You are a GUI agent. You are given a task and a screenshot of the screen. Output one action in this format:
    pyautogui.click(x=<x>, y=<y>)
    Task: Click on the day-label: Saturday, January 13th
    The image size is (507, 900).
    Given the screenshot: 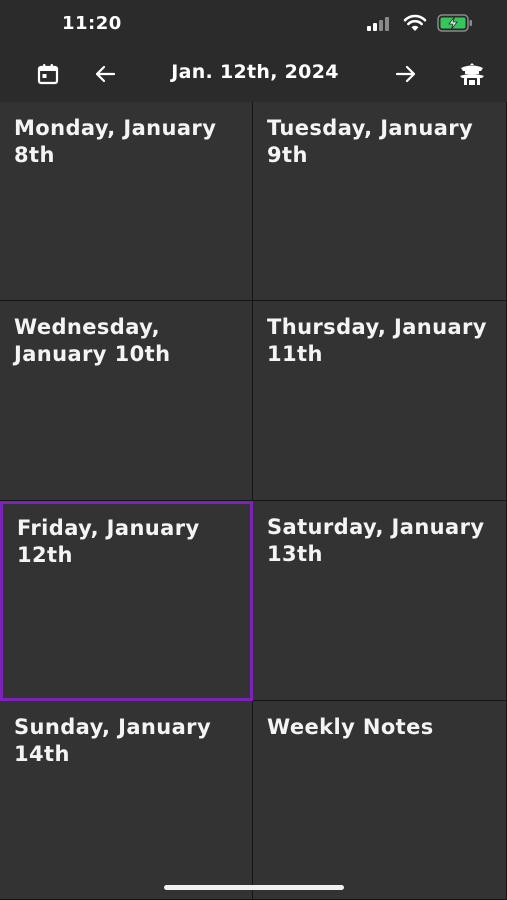 What is the action you would take?
    pyautogui.click(x=376, y=540)
    